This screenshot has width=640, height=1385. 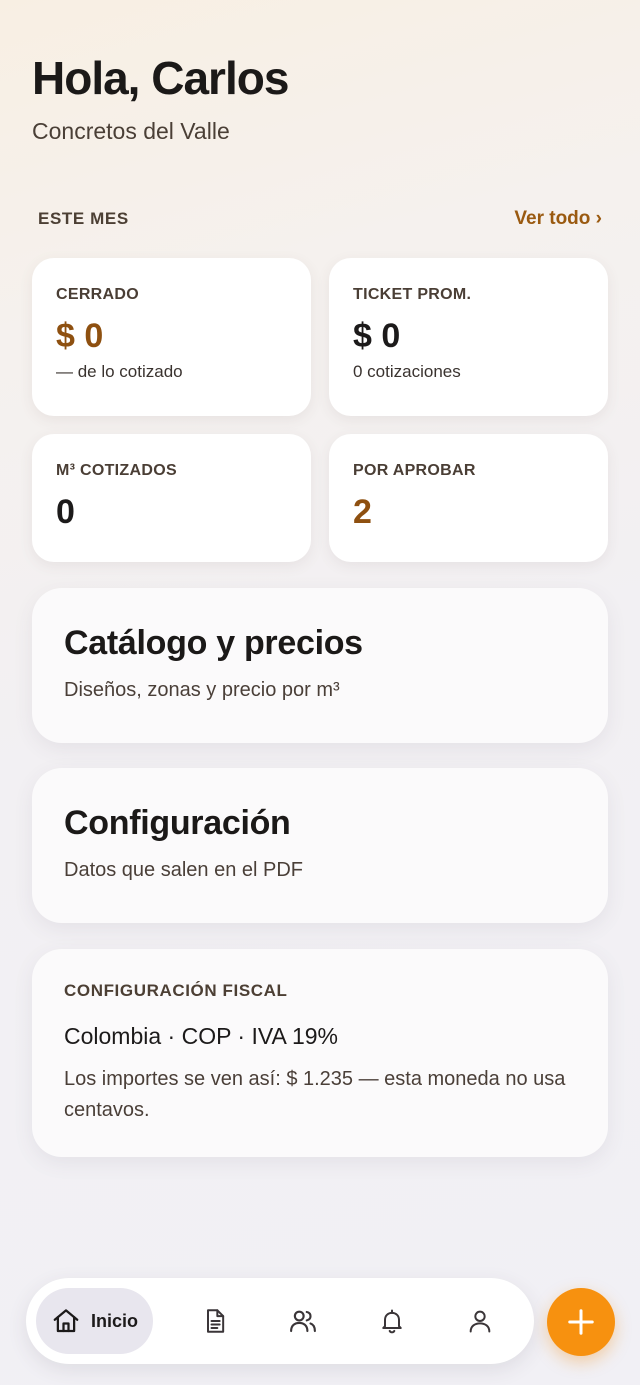 What do you see at coordinates (66, 1321) in the screenshot?
I see `home-icon` at bounding box center [66, 1321].